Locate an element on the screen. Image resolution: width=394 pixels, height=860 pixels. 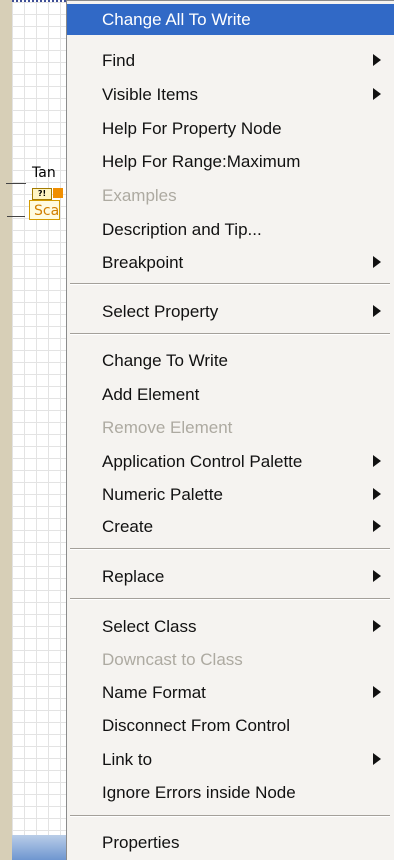
menu-item-label: Visible Items is located at coordinates (150, 94).